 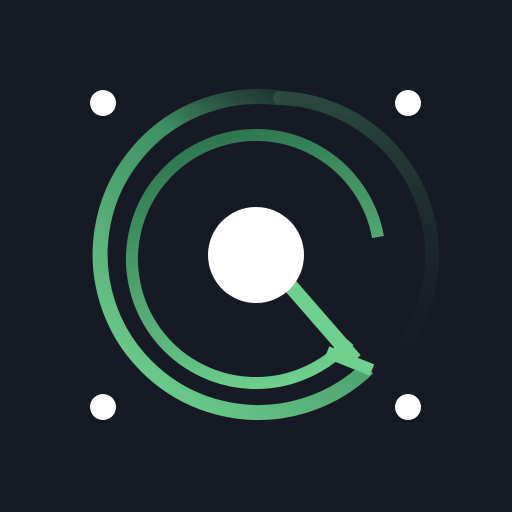 I want to click on pointer-joint, so click(x=349, y=361).